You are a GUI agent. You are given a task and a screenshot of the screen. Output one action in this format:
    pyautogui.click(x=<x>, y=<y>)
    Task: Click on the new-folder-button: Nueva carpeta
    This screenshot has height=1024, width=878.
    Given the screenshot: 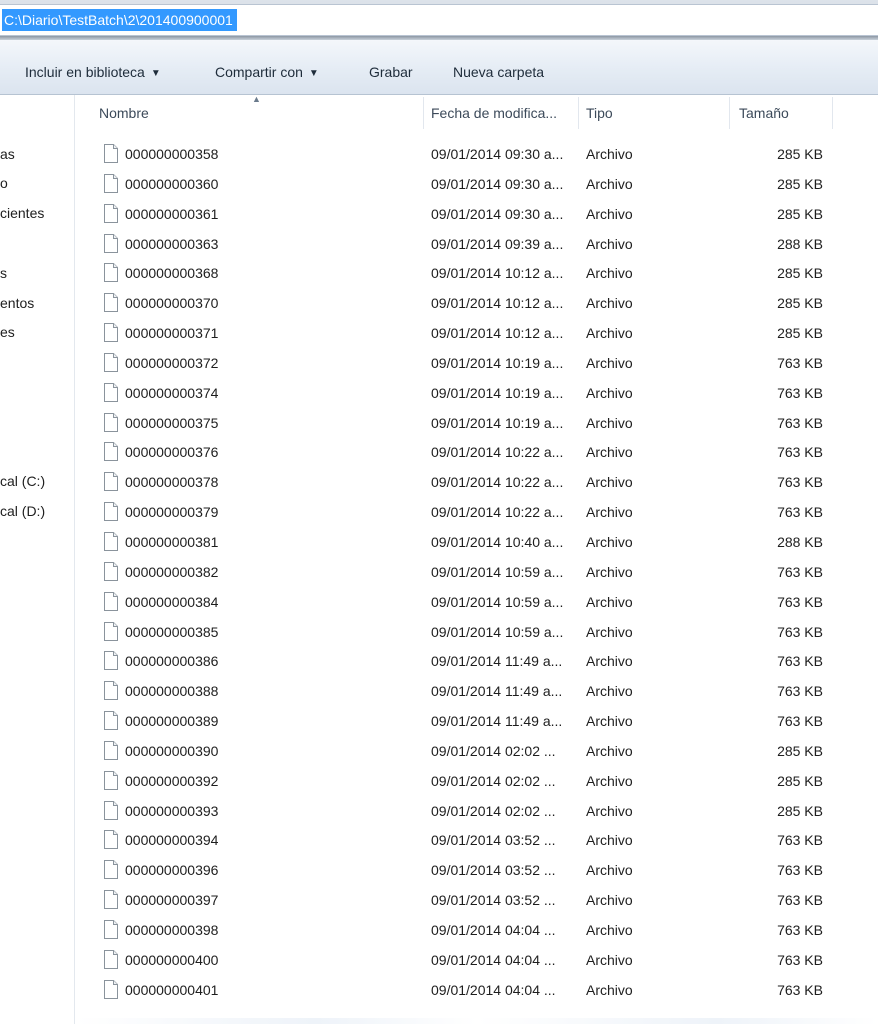 What is the action you would take?
    pyautogui.click(x=498, y=72)
    